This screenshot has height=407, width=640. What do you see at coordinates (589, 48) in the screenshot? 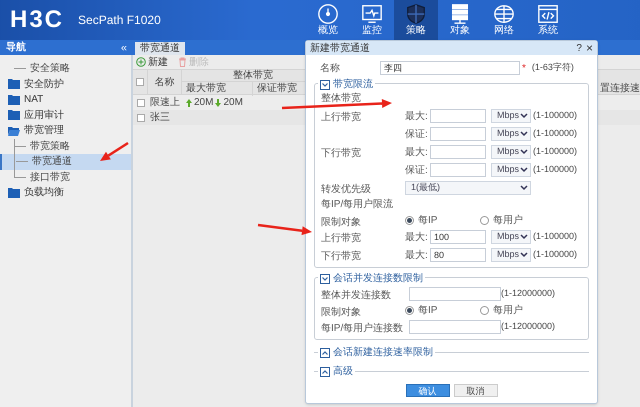
I see `close-button: ×` at bounding box center [589, 48].